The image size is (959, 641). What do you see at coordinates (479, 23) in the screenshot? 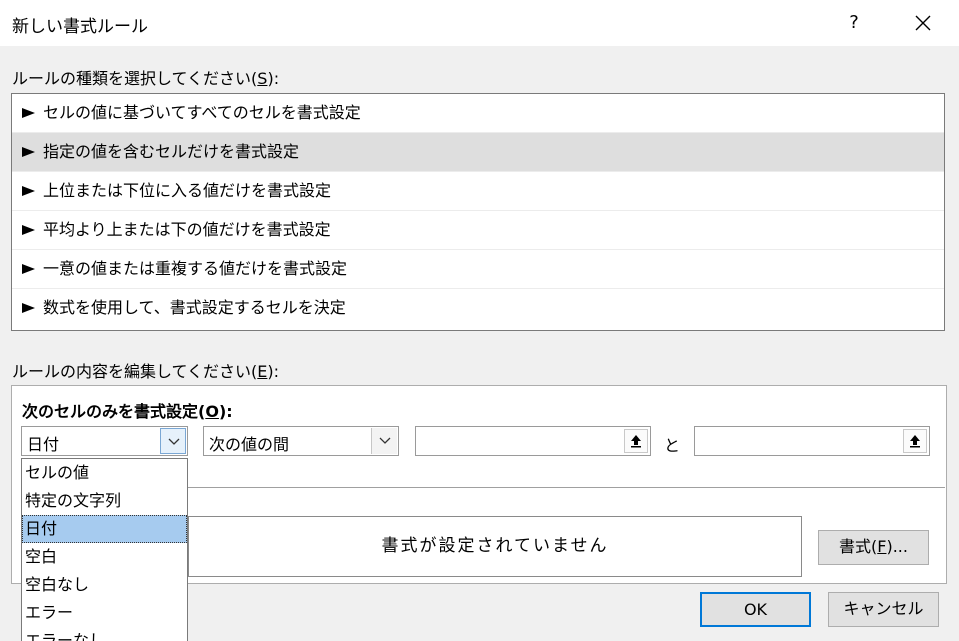
I see `title-bar: 新しい書式ルール ?` at bounding box center [479, 23].